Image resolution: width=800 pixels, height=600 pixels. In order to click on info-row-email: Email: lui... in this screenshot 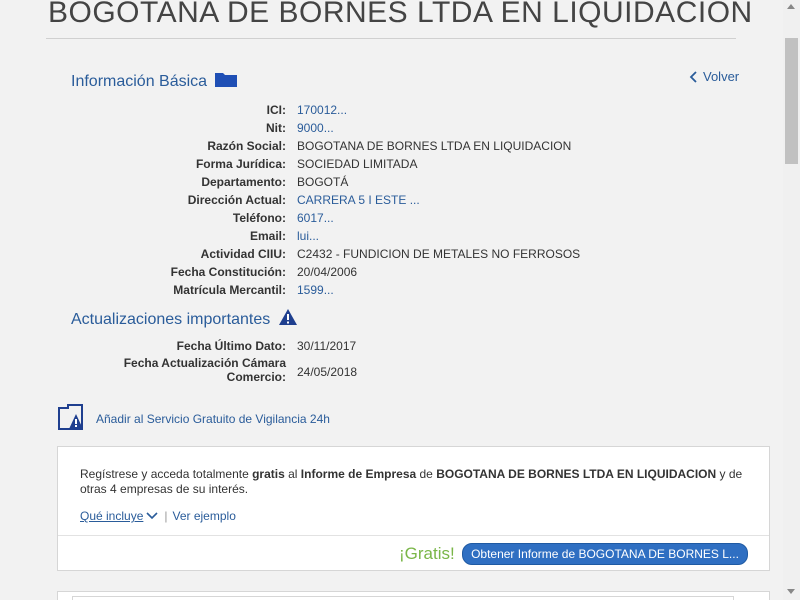, I will do `click(396, 236)`.